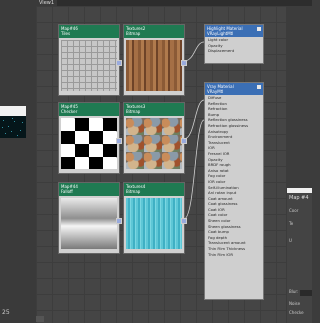  I want to click on slot-label: Thin Film IOR, so click(221, 254).